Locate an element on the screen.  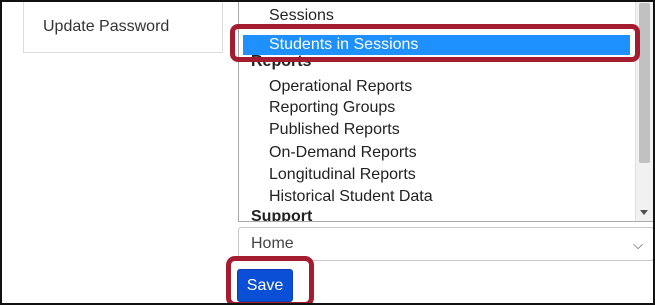
scroll-down-arrow-icon is located at coordinates (644, 212).